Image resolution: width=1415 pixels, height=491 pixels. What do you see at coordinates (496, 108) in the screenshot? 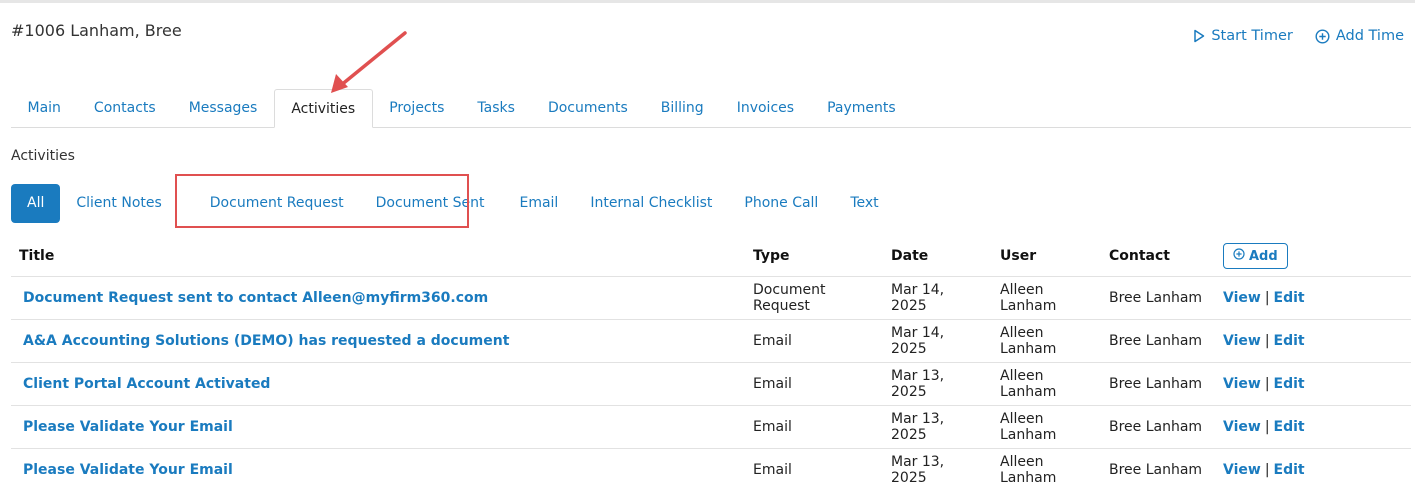
I see `tab-tasks: Tasks` at bounding box center [496, 108].